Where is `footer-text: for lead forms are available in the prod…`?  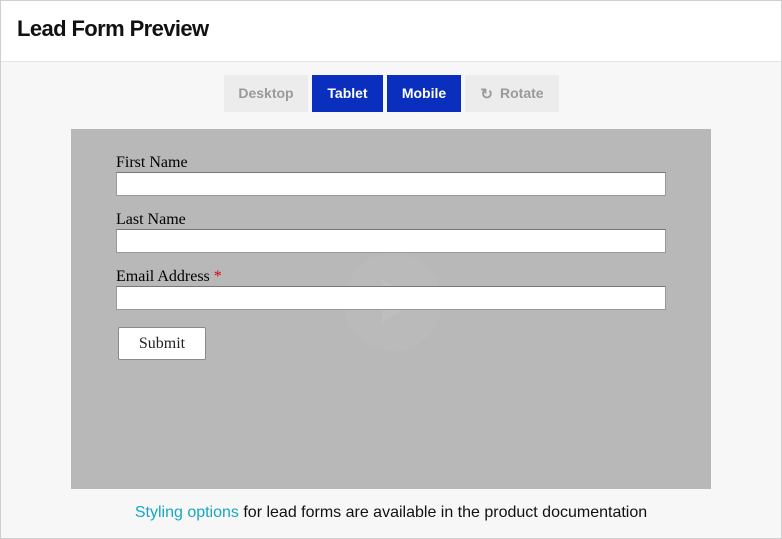 footer-text: for lead forms are available in the prod… is located at coordinates (443, 512).